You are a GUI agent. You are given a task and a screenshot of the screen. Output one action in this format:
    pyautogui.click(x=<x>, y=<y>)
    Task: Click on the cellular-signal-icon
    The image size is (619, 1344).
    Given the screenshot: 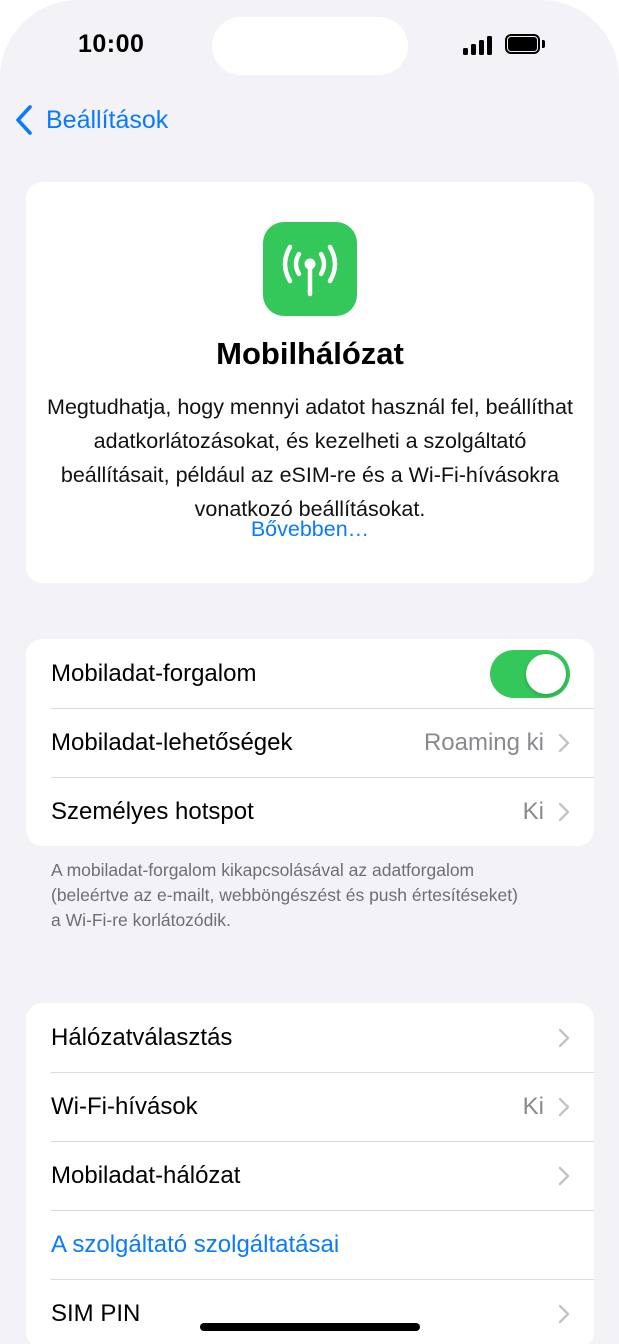 What is the action you would take?
    pyautogui.click(x=479, y=45)
    